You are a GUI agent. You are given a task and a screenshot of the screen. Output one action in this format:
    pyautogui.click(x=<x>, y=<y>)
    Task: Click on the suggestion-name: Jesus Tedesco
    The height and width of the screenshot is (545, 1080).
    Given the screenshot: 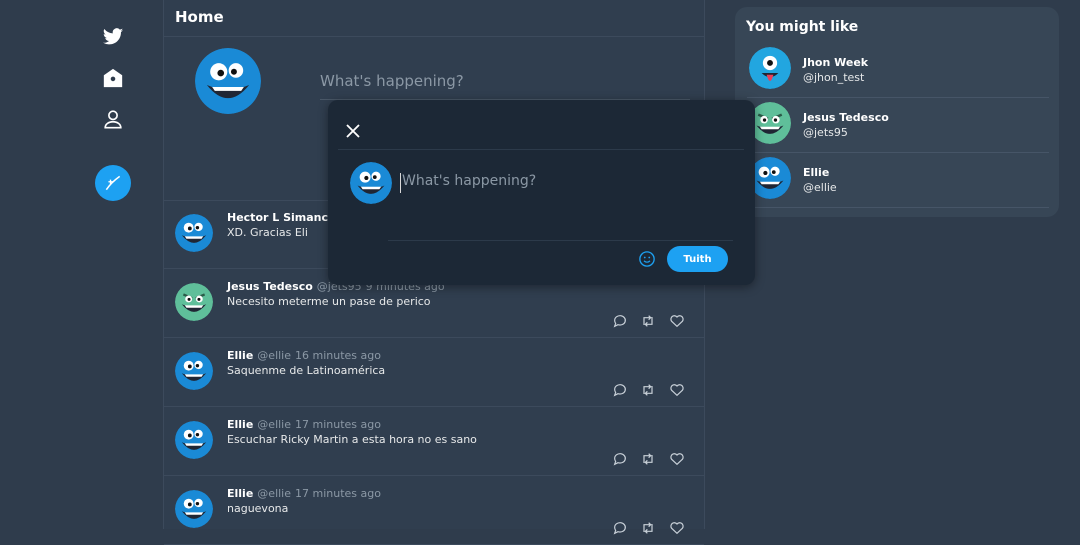 What is the action you would take?
    pyautogui.click(x=846, y=117)
    